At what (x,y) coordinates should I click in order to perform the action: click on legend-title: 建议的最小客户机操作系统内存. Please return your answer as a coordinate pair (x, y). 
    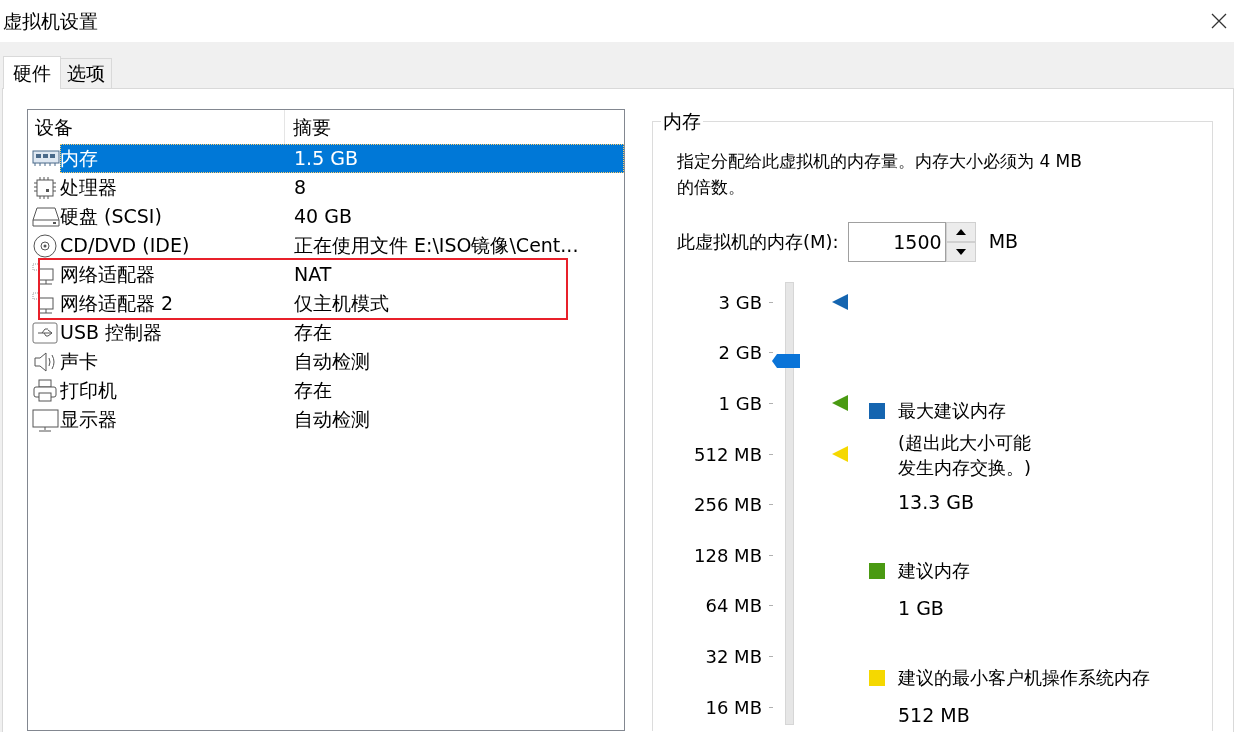
    Looking at the image, I should click on (1024, 678).